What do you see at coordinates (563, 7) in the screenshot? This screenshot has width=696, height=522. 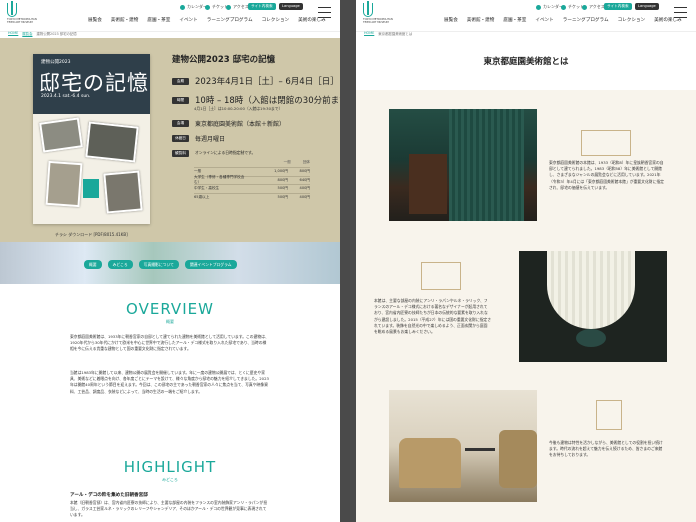 I see `ticket-icon` at bounding box center [563, 7].